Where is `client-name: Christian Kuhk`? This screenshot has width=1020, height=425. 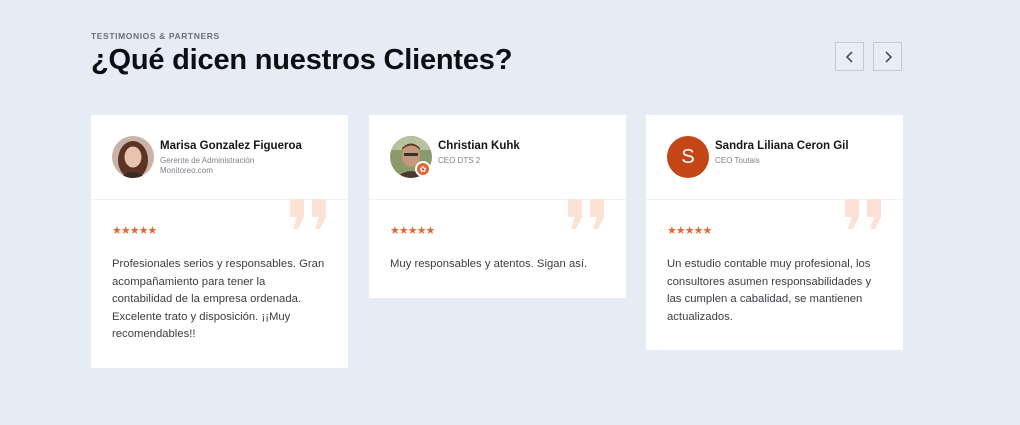 client-name: Christian Kuhk is located at coordinates (479, 146).